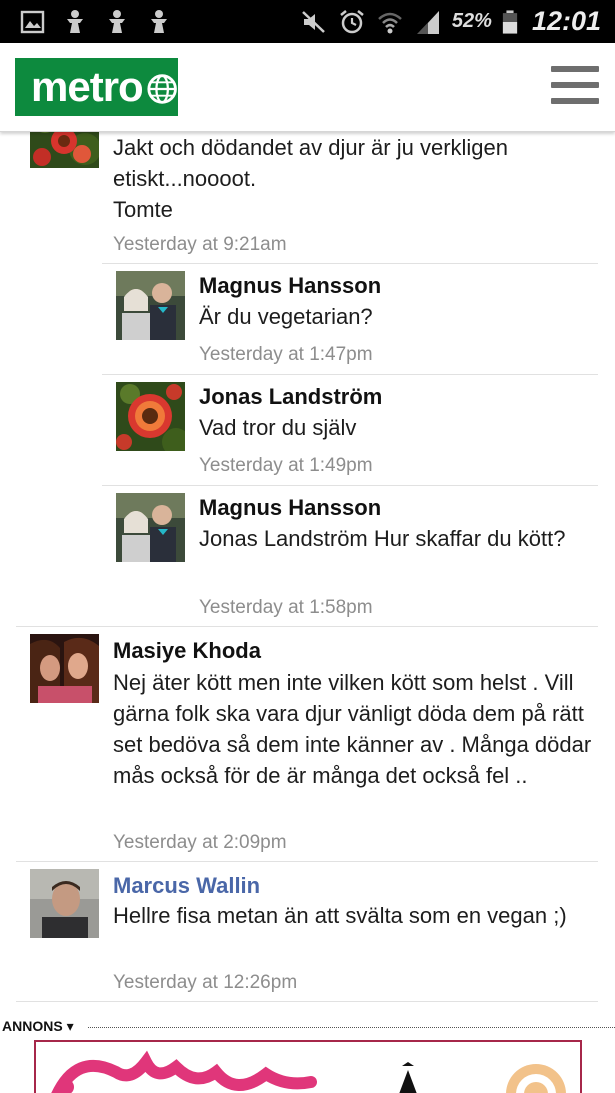 This screenshot has height=1093, width=615. I want to click on comment-timestamp: Yesterday at 1:47pm, so click(286, 355).